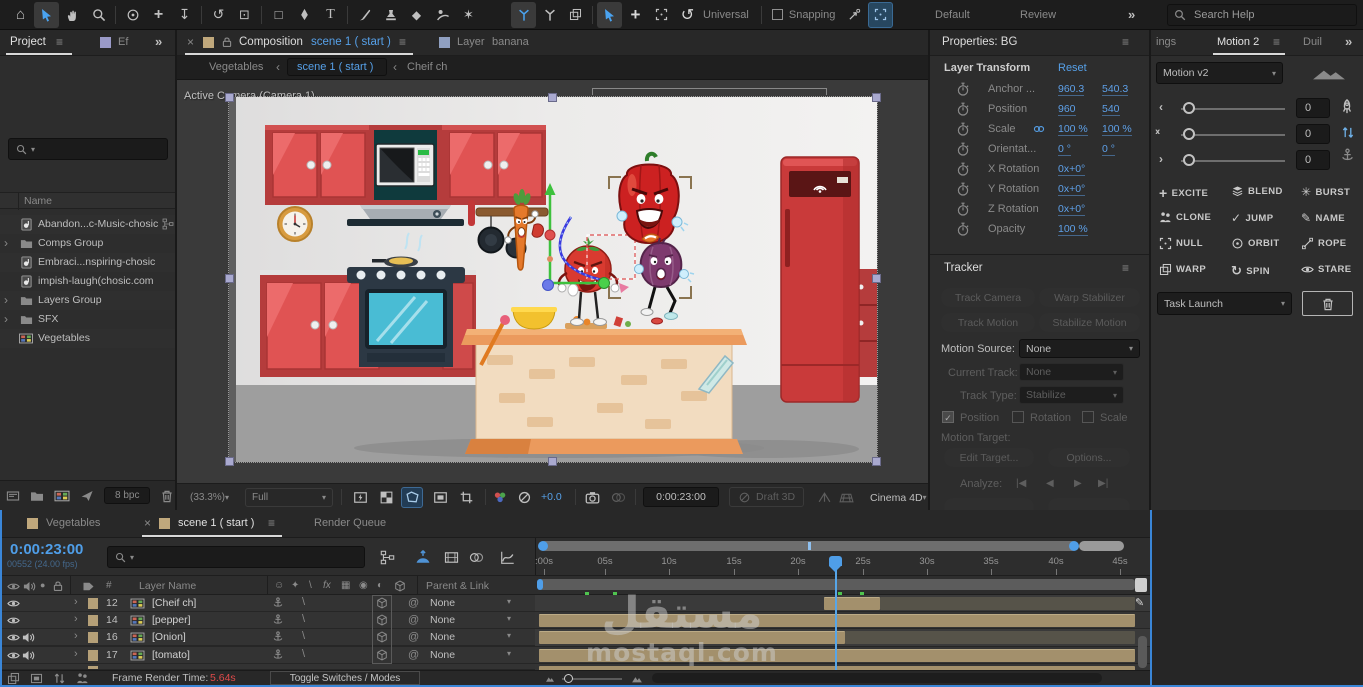 This screenshot has height=687, width=1363. Describe the element at coordinates (1324, 243) in the screenshot. I see `rope-button: ROPE` at that location.